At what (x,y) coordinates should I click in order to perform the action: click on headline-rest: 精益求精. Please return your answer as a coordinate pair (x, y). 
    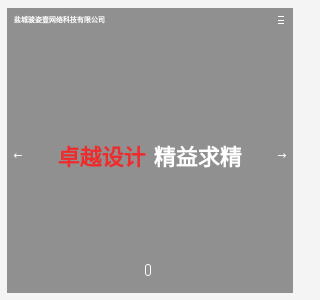
    Looking at the image, I should click on (198, 158).